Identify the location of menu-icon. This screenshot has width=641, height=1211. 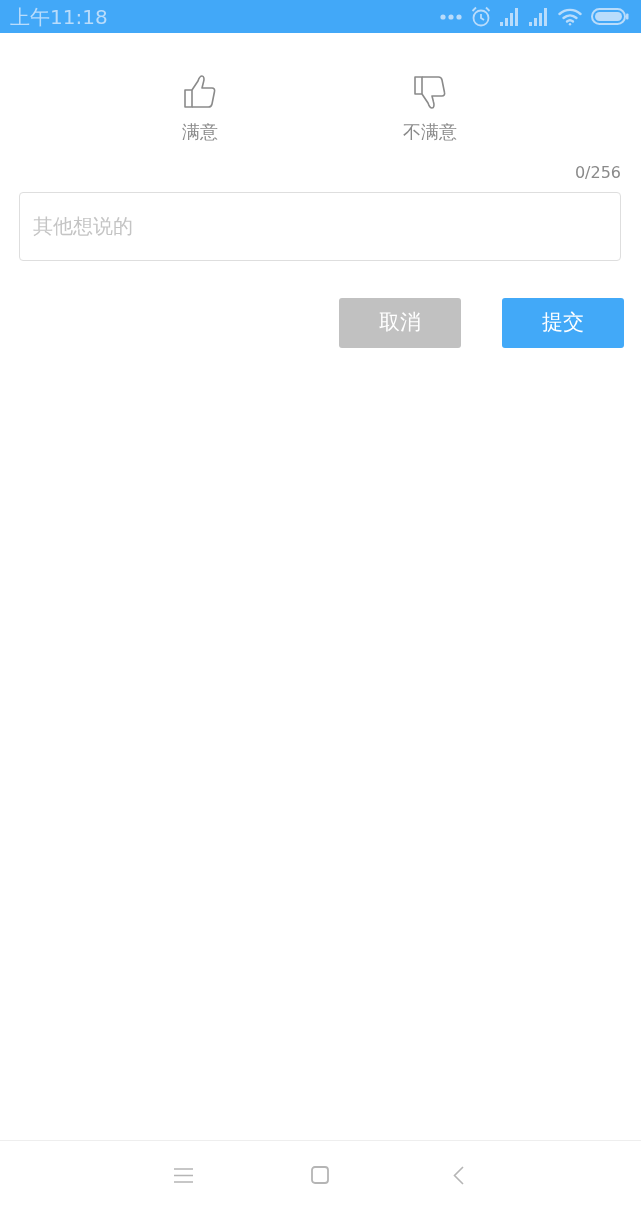
(183, 1175).